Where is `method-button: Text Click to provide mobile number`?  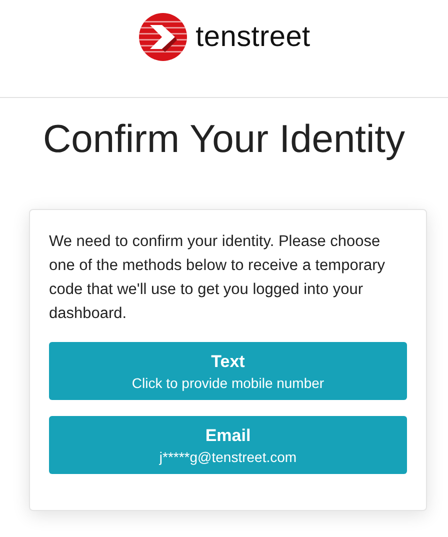
method-button: Text Click to provide mobile number is located at coordinates (228, 371).